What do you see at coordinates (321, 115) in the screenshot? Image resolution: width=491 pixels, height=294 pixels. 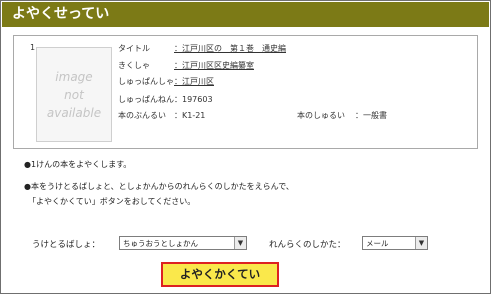 I see `book-type-label: 本のしゅるい` at bounding box center [321, 115].